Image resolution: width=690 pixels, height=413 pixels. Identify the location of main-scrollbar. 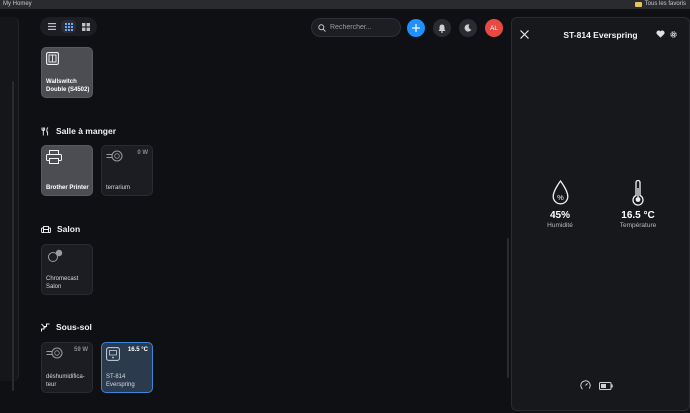
(508, 308).